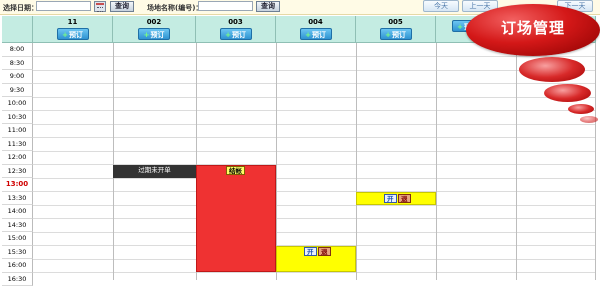 This screenshot has height=286, width=600. I want to click on court-name: 11, so click(72, 22).